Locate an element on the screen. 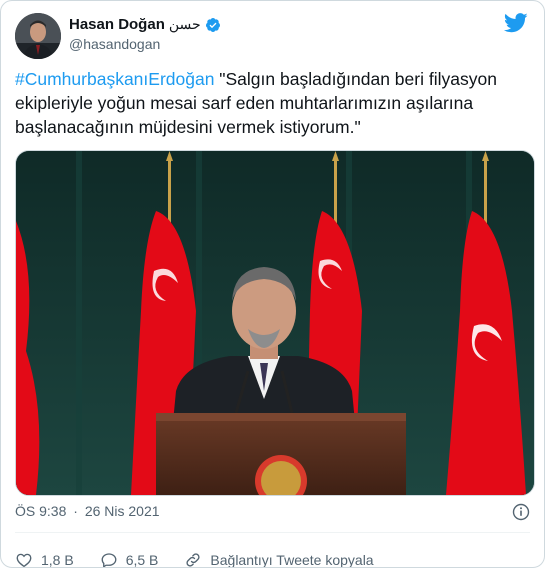  reply-button: 6,5 B is located at coordinates (129, 559).